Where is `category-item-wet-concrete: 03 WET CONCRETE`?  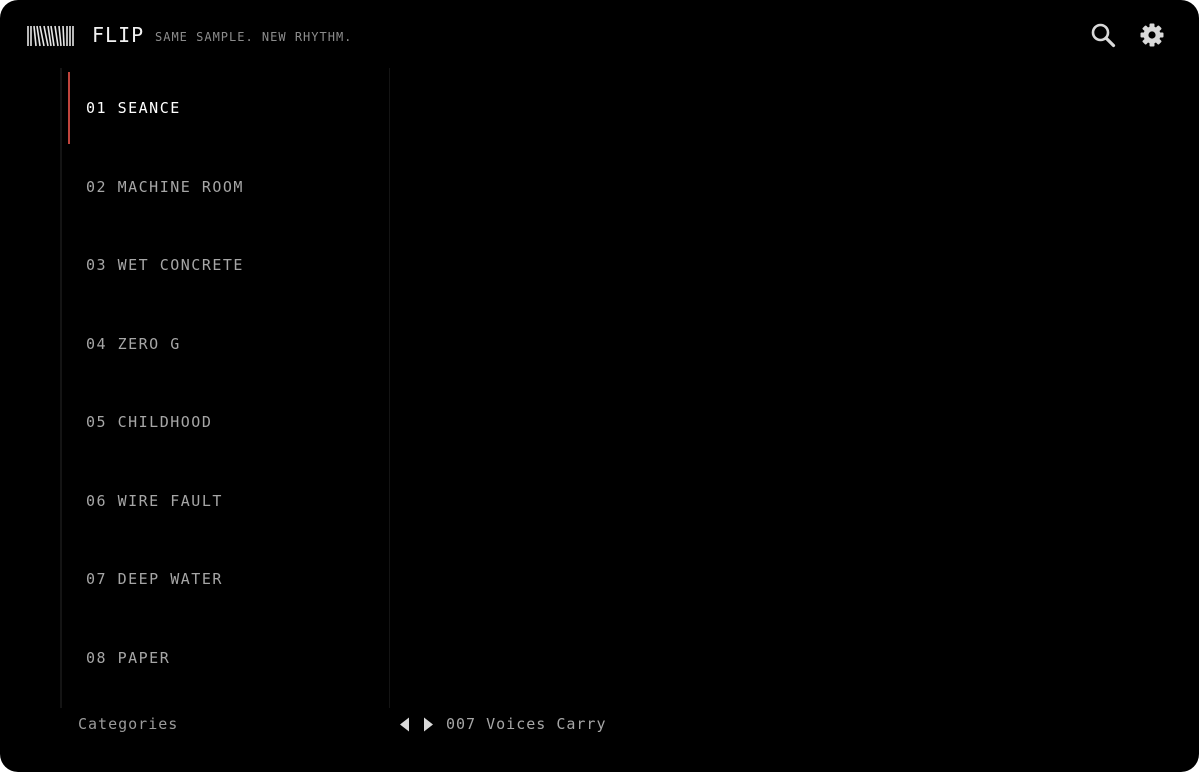
category-item-wet-concrete: 03 WET CONCRETE is located at coordinates (228, 266).